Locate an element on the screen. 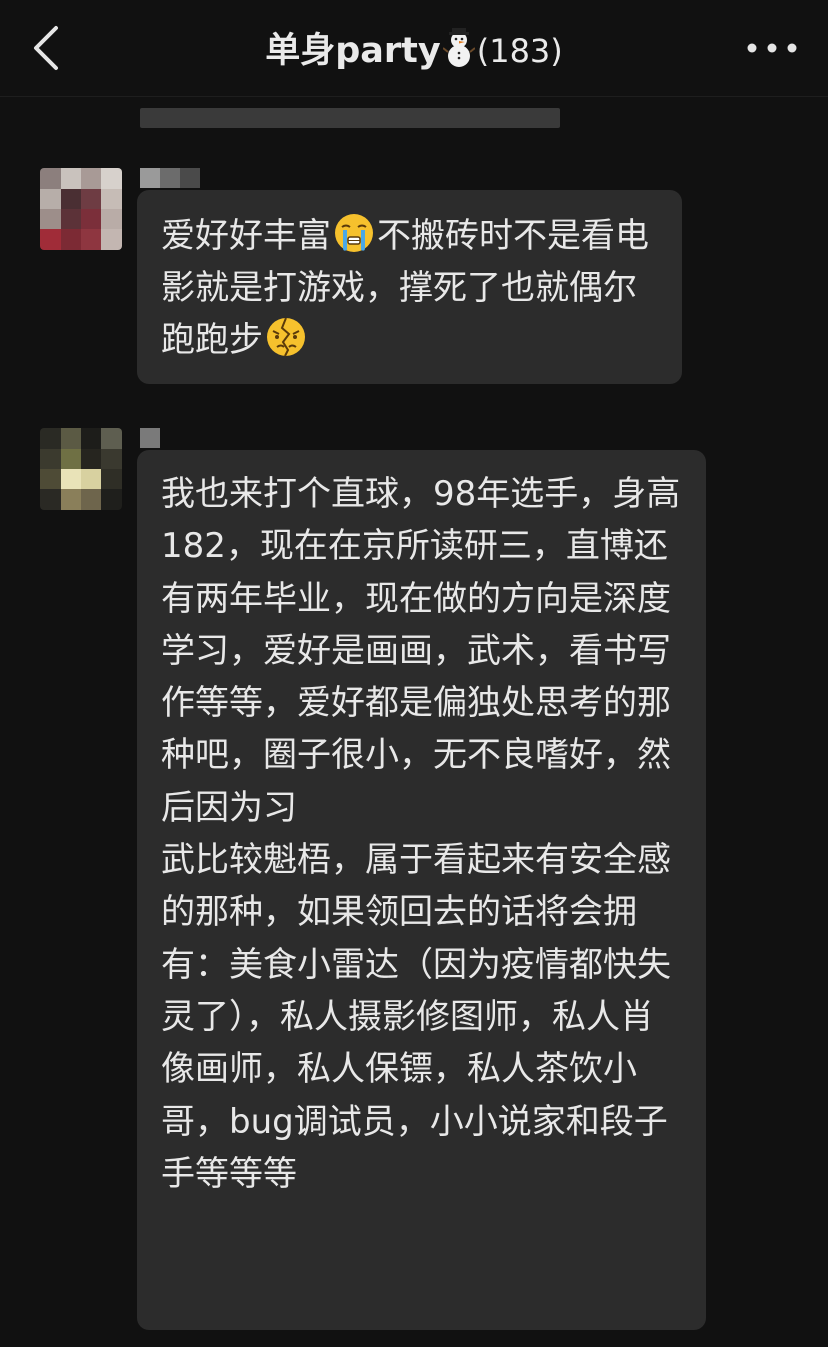 The height and width of the screenshot is (1347, 828). chat-title: 单身party (183) is located at coordinates (414, 53).